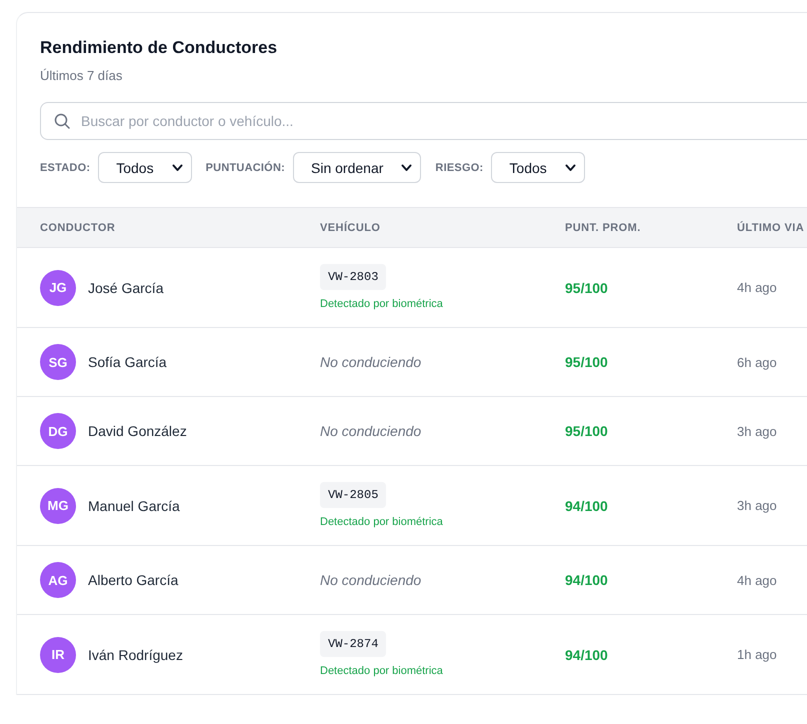  What do you see at coordinates (127, 362) in the screenshot?
I see `driver-name: Sofía García` at bounding box center [127, 362].